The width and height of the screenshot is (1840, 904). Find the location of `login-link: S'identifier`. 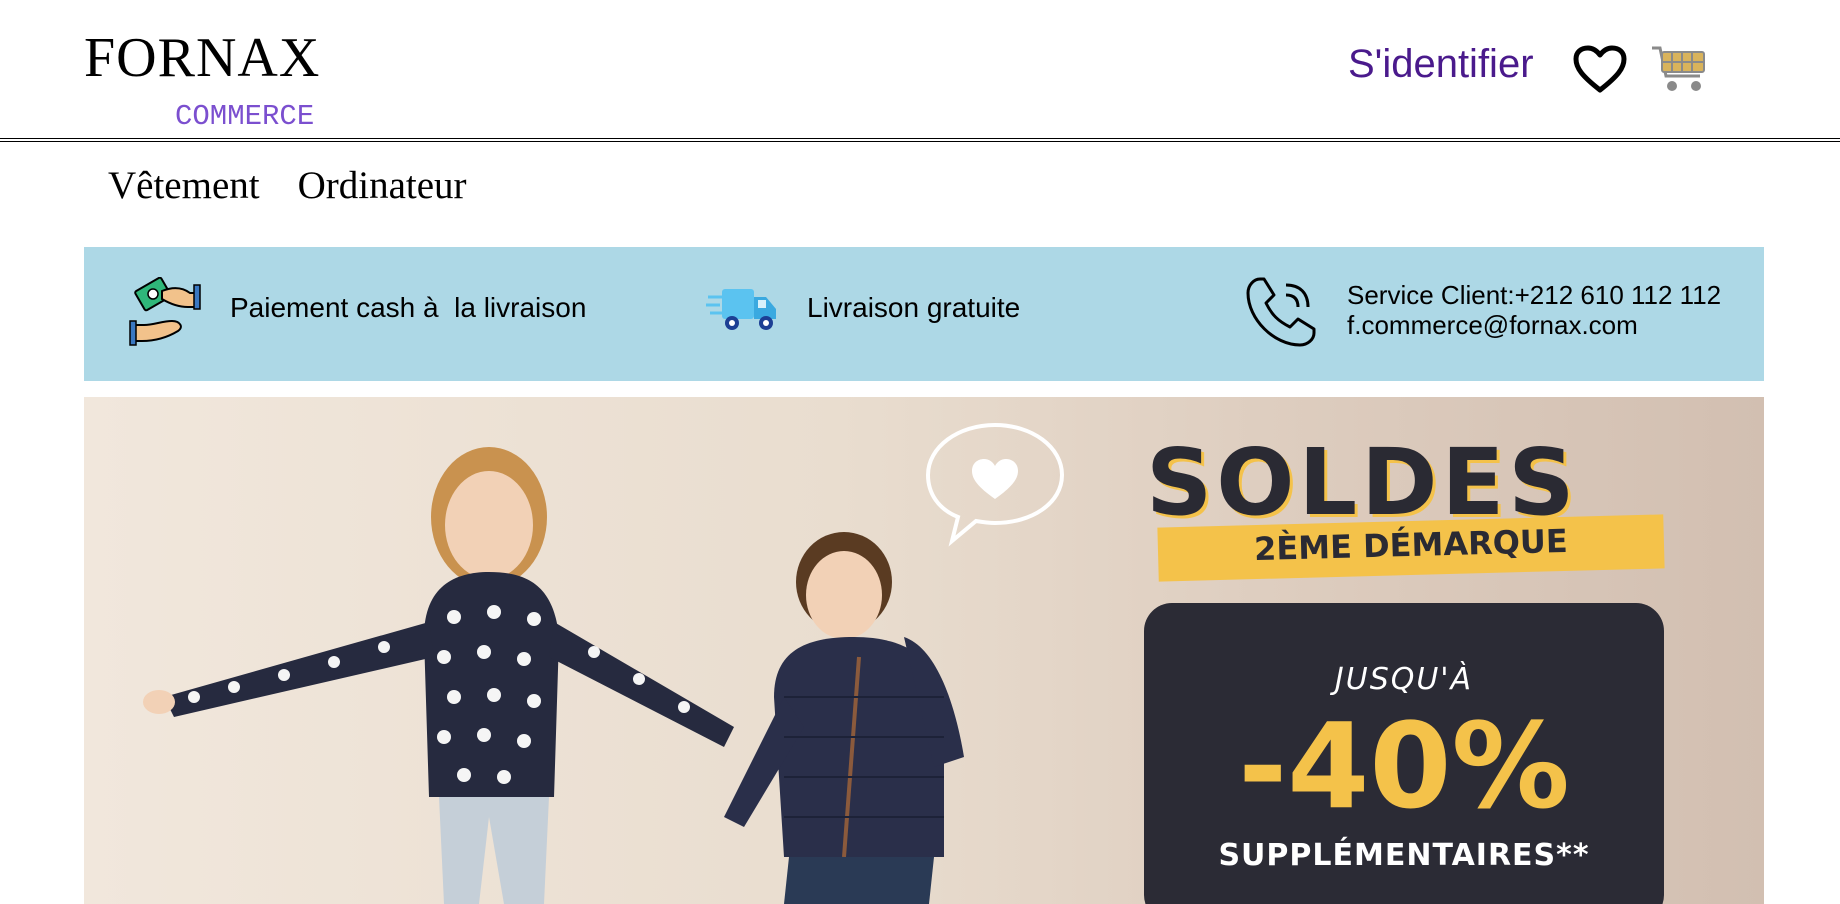

login-link: S'identifier is located at coordinates (1441, 64).